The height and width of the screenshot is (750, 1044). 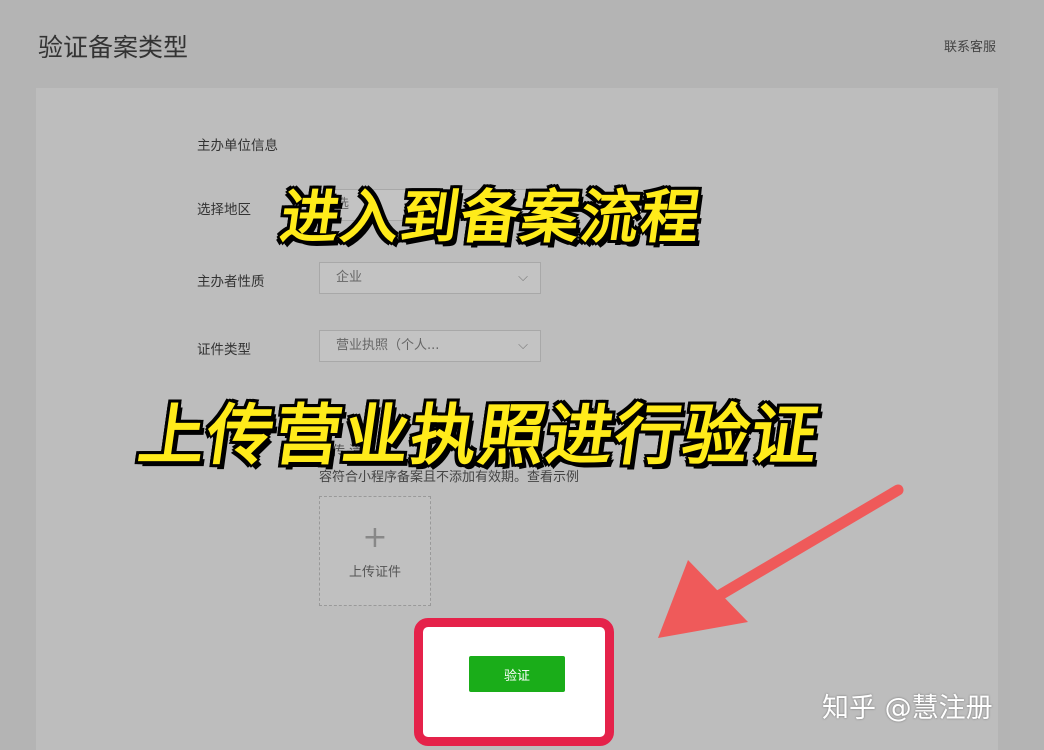 What do you see at coordinates (479, 435) in the screenshot?
I see `overlay-caption-2: 上传营业执照进行验证` at bounding box center [479, 435].